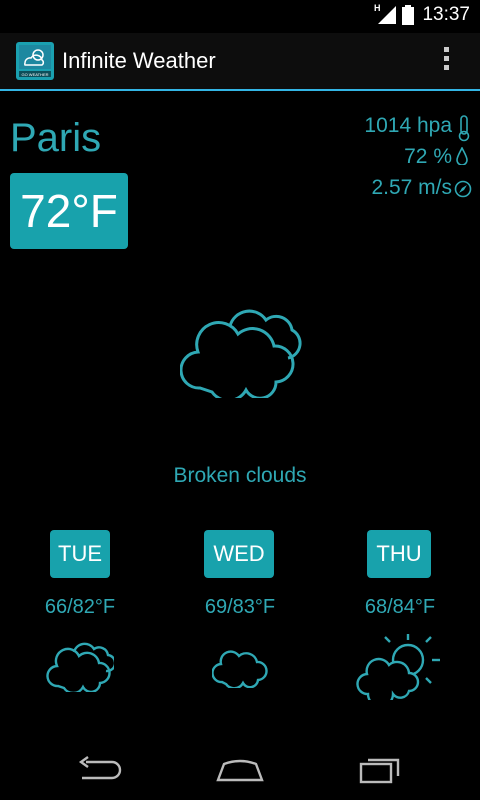 The height and width of the screenshot is (800, 480). What do you see at coordinates (446, 62) in the screenshot?
I see `overflow-menu-icon` at bounding box center [446, 62].